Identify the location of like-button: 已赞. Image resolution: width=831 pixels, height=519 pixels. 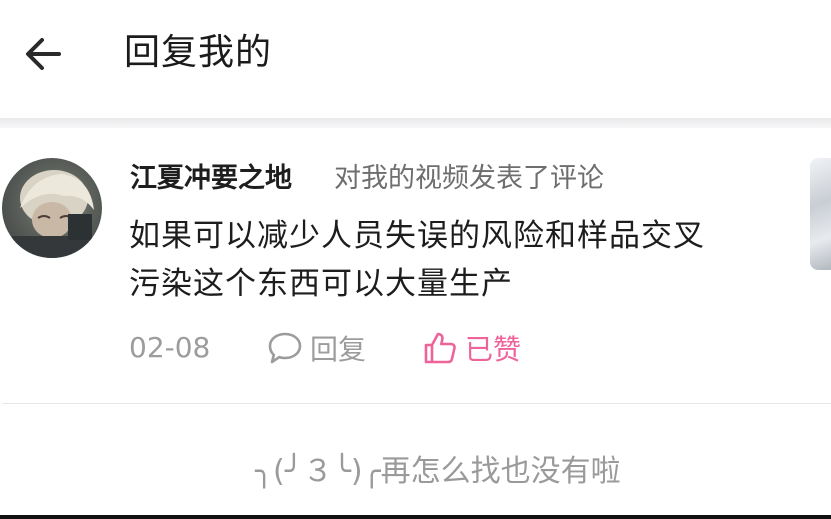
(471, 348).